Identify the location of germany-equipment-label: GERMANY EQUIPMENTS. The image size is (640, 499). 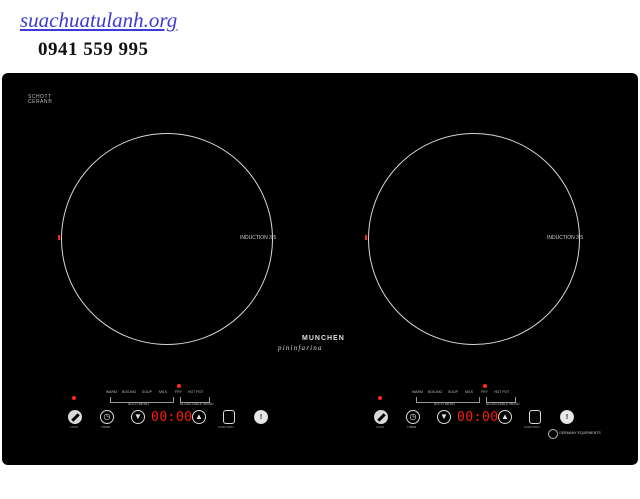
(580, 433).